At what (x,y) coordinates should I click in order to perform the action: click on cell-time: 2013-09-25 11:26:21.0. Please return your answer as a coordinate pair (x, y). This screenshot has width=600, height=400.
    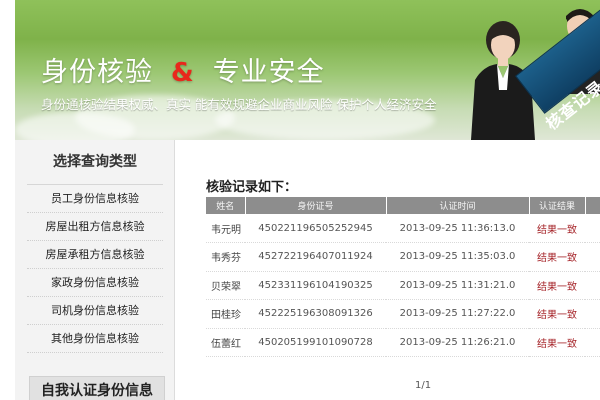
    Looking at the image, I should click on (457, 342).